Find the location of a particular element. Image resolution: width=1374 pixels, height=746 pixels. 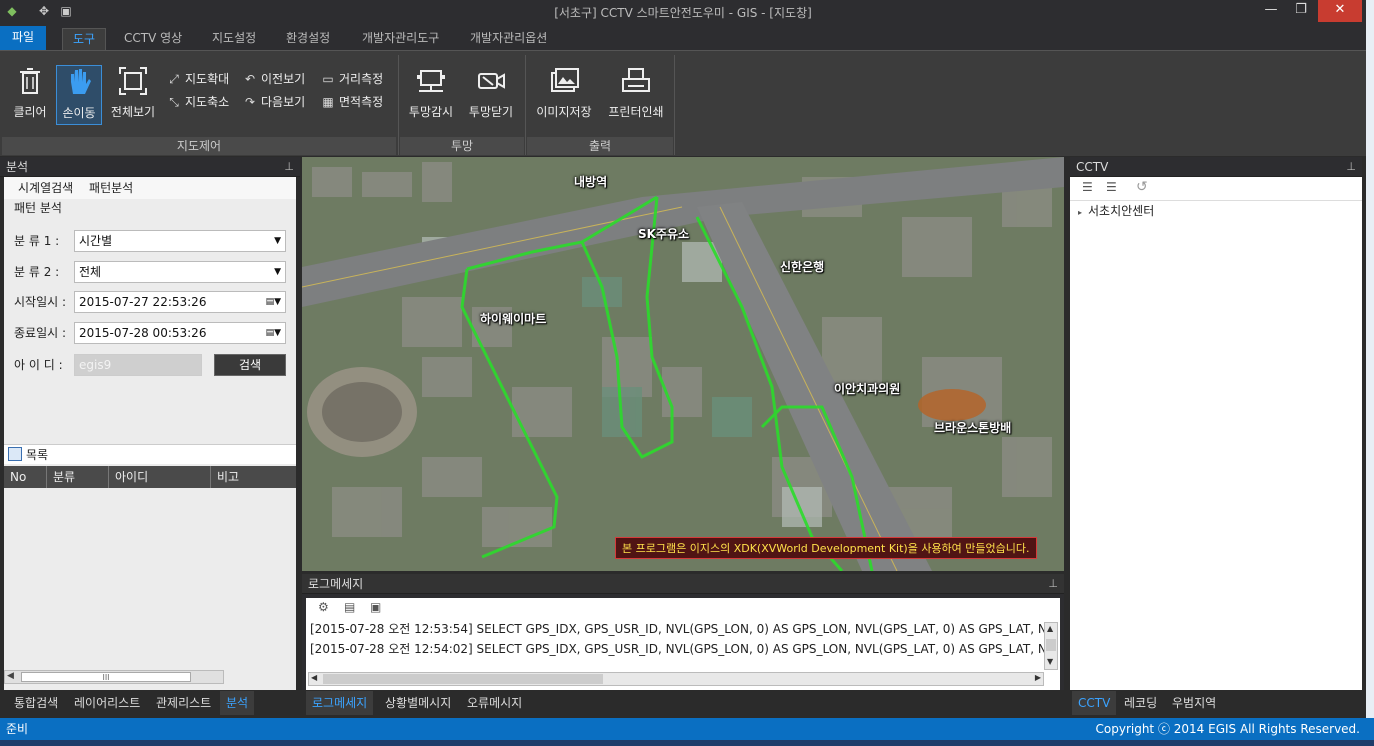

group-label-map-control: 지도제어 is located at coordinates (199, 146).